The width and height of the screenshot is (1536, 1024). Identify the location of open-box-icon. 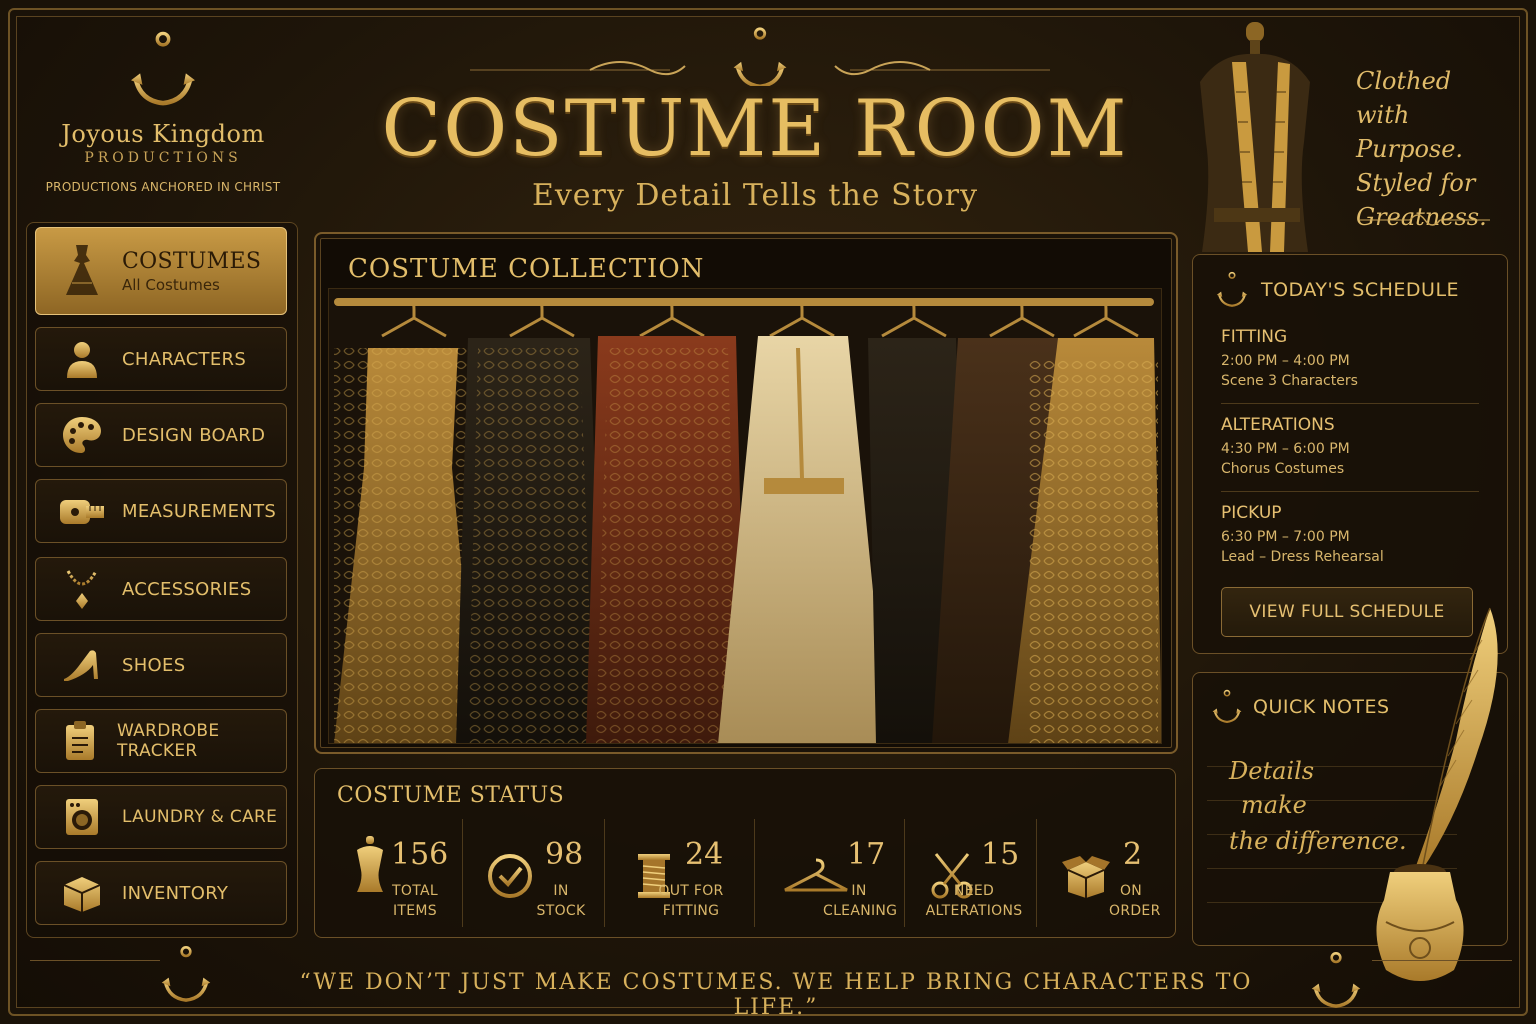
(1086, 876).